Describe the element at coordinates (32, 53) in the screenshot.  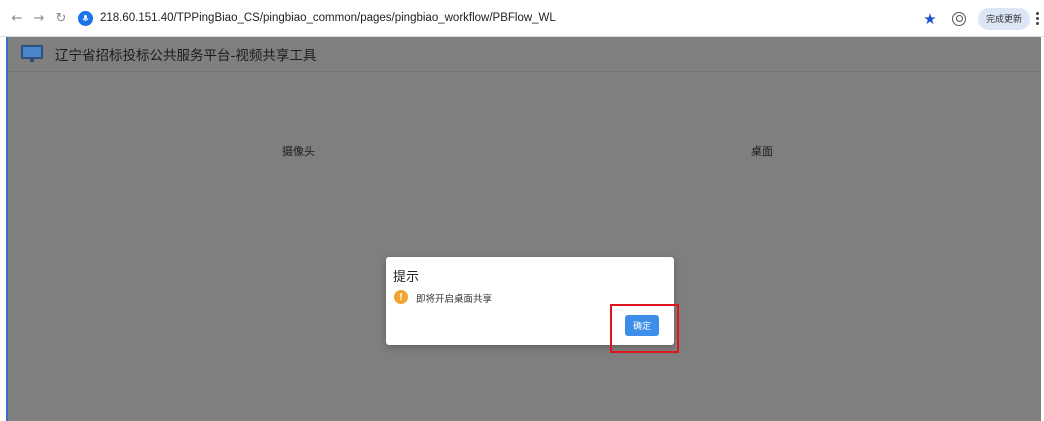
I see `app-logo-icon` at that location.